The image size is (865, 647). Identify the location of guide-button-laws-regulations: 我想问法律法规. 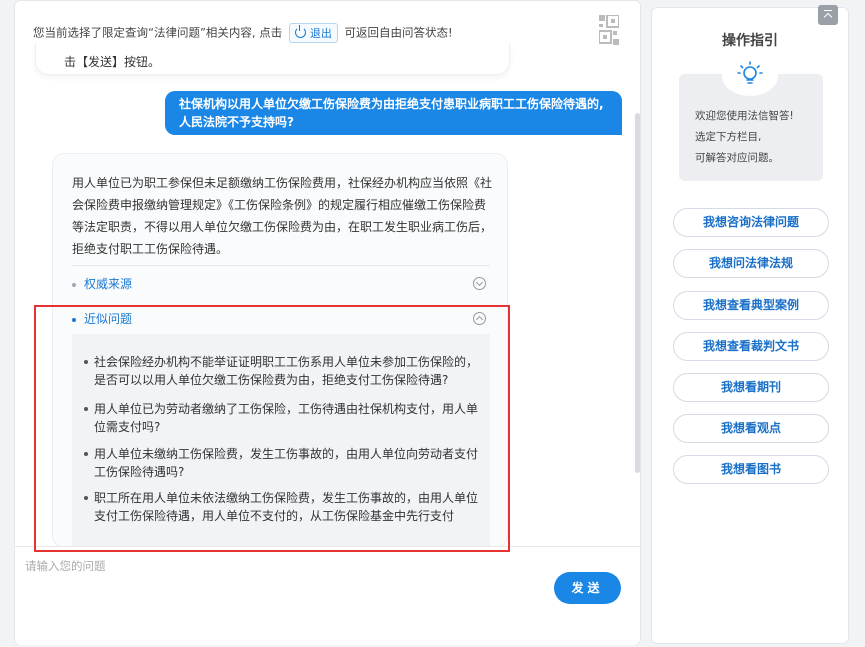
(751, 263).